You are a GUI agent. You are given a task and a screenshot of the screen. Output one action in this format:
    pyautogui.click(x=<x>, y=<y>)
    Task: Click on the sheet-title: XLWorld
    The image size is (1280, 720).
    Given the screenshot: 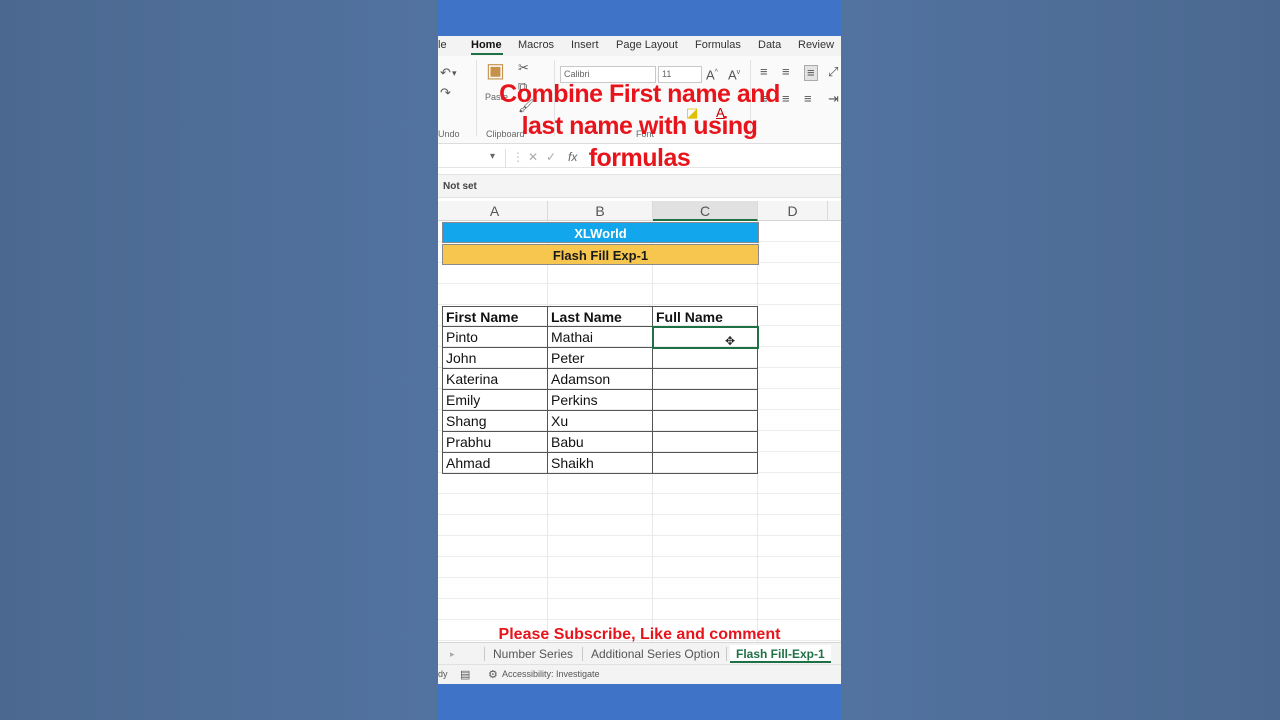 What is the action you would take?
    pyautogui.click(x=600, y=232)
    